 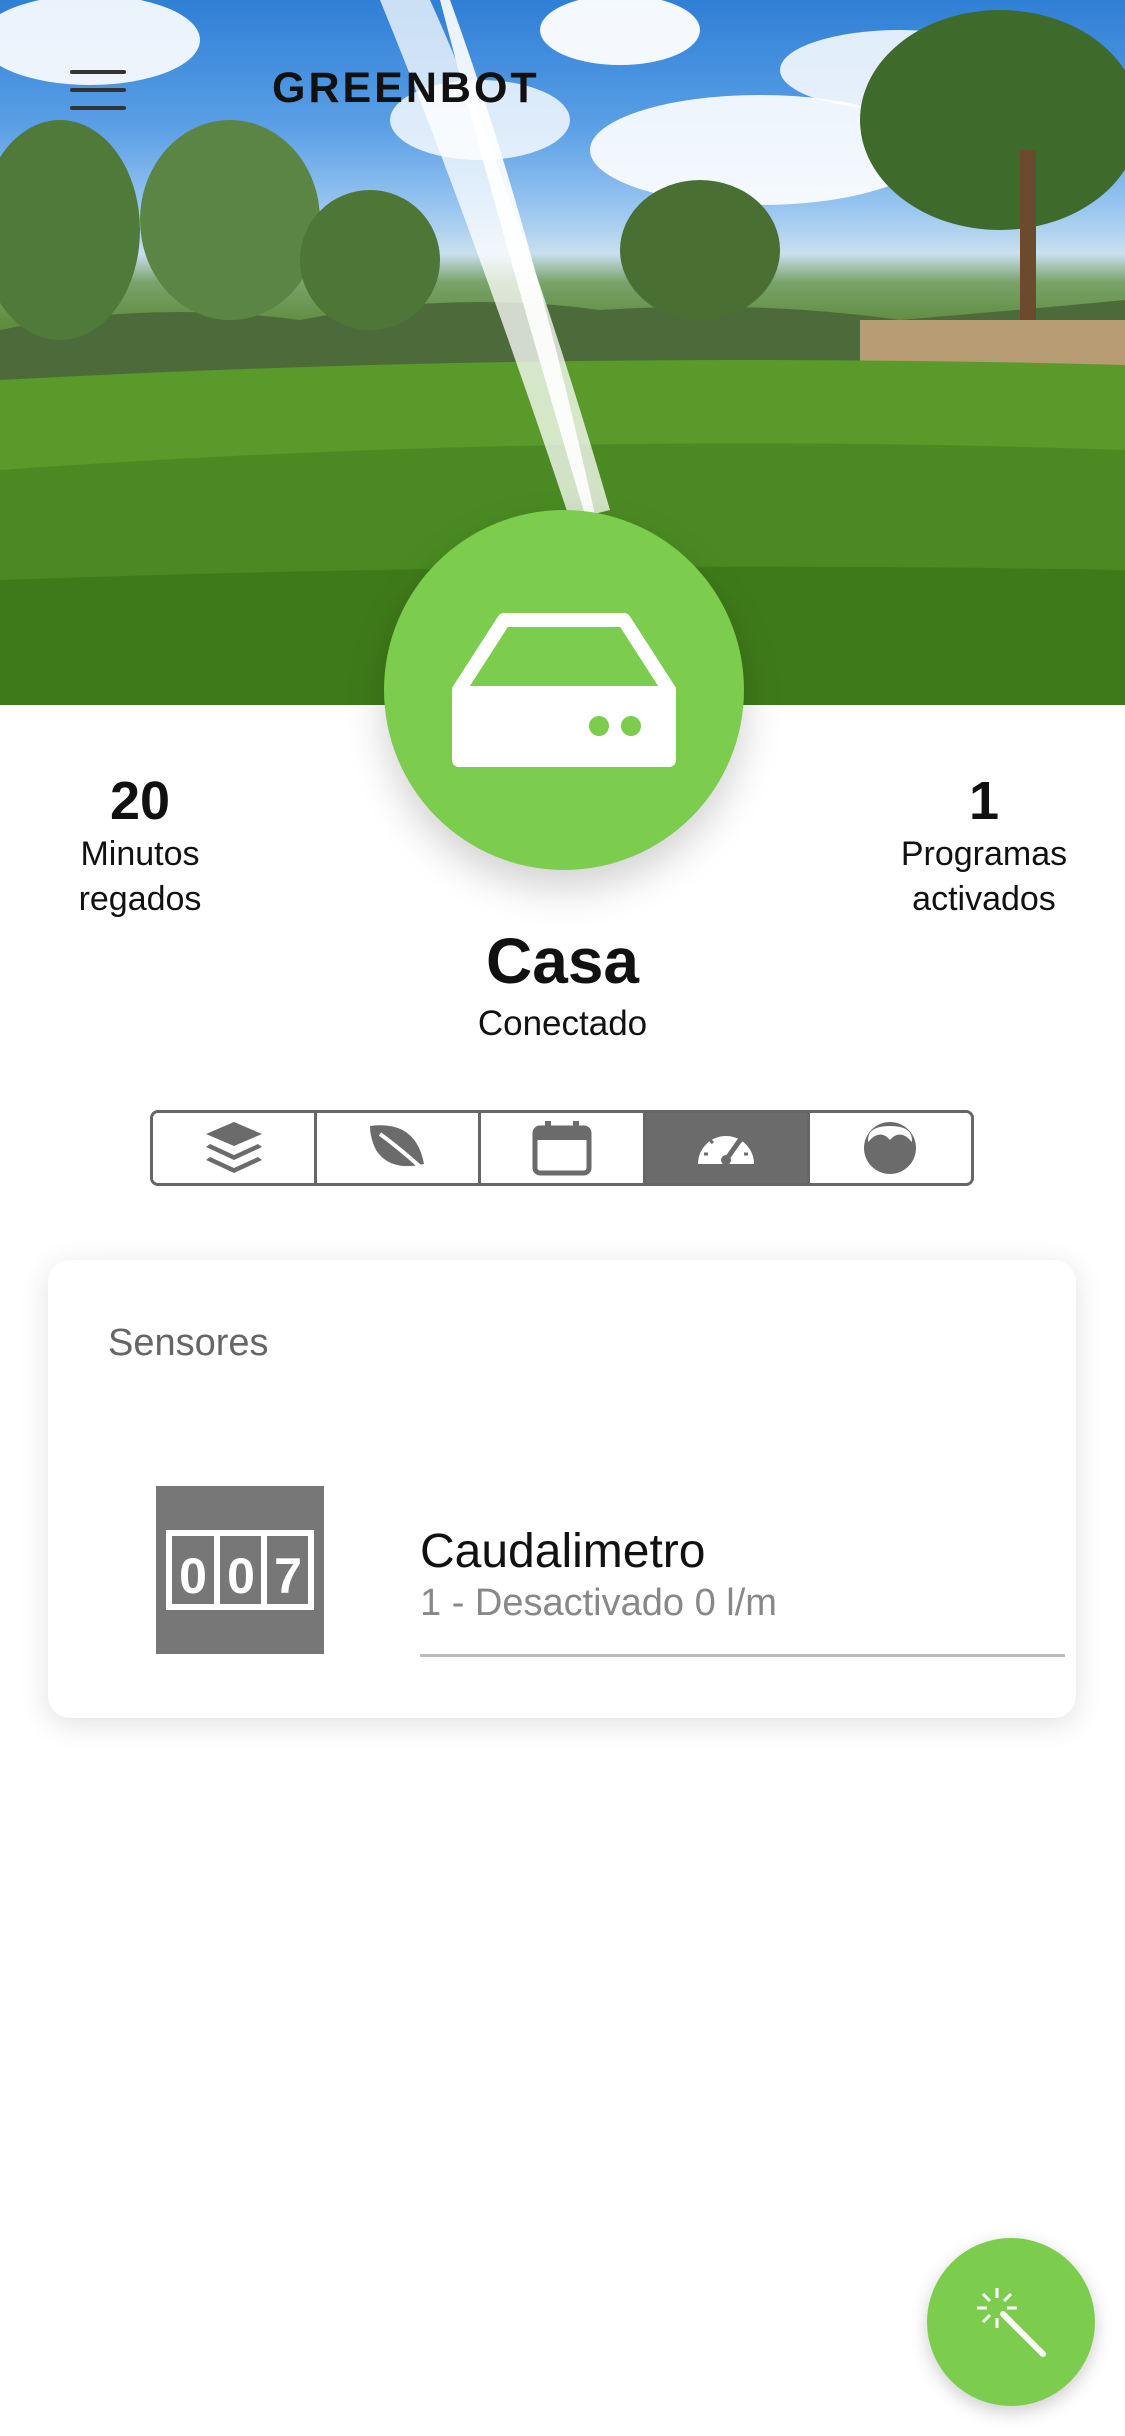 I want to click on section-tabs, so click(x=562, y=1148).